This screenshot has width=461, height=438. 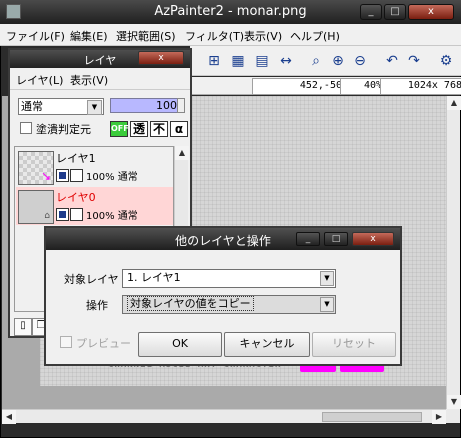 I want to click on close-button: x, so click(x=431, y=12).